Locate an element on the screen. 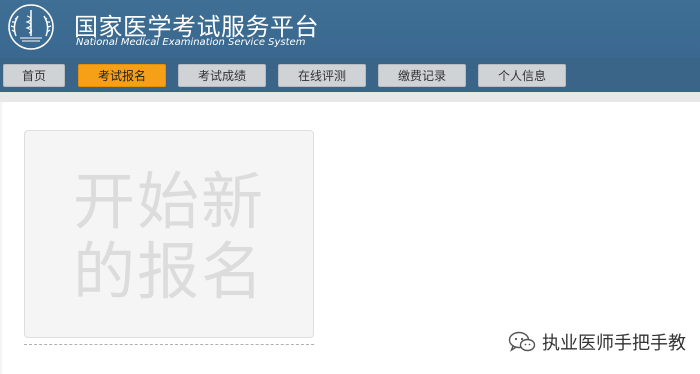 This screenshot has height=374, width=700. wechat-icon is located at coordinates (522, 341).